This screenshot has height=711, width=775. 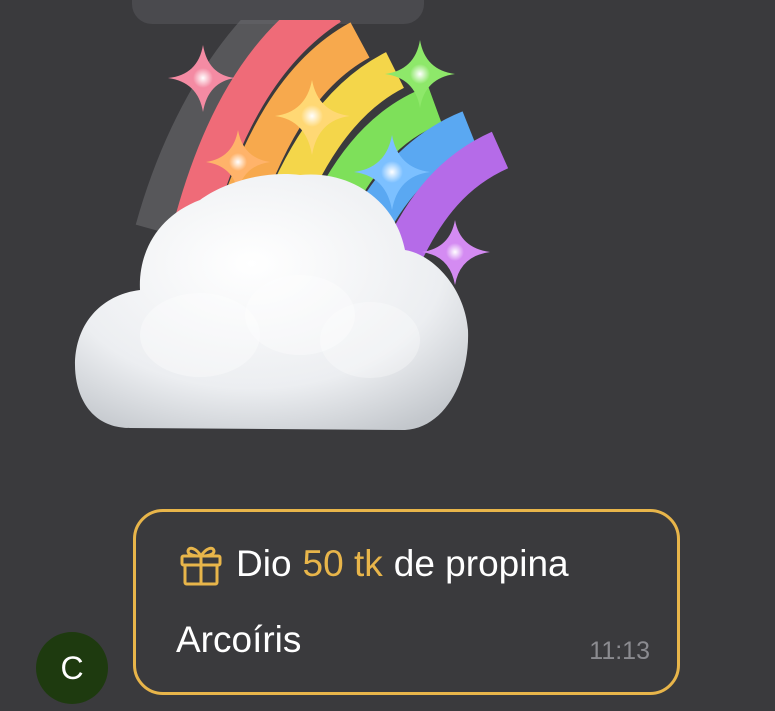 I want to click on message-timestamp: 11:13, so click(x=619, y=651).